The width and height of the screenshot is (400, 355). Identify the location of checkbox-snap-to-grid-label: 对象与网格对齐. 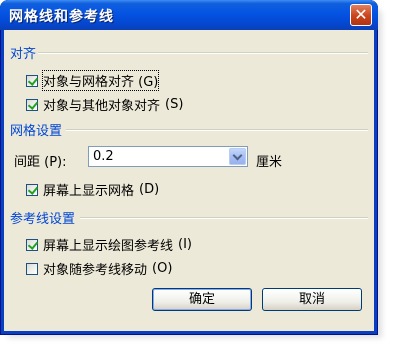
(91, 82).